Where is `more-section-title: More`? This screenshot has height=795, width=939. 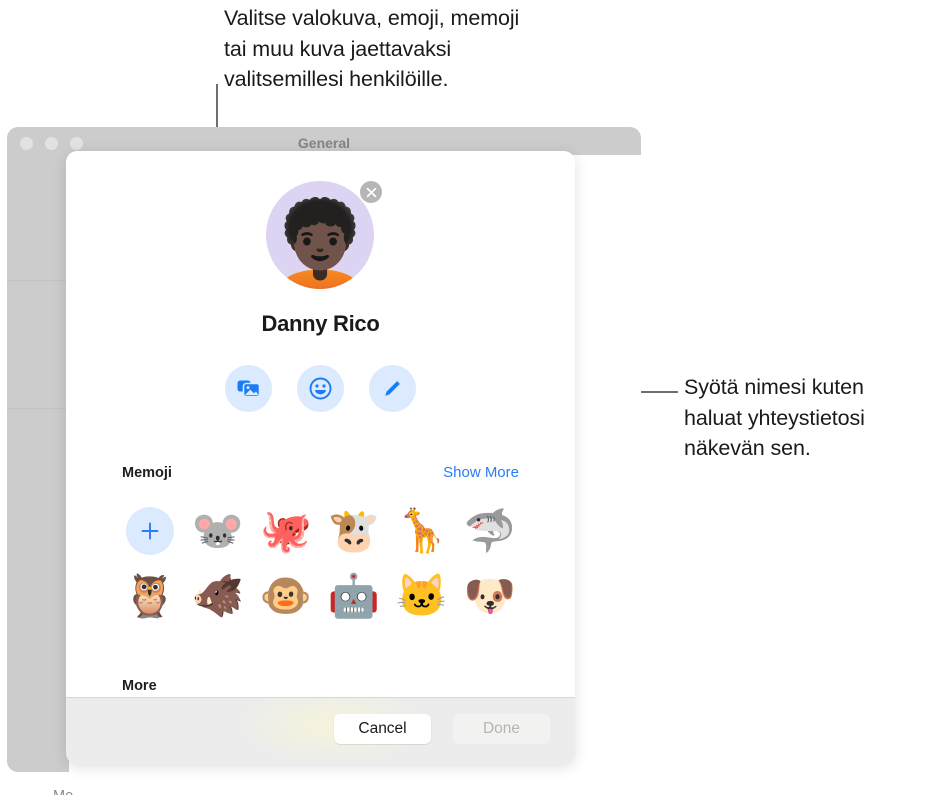
more-section-title: More is located at coordinates (139, 686).